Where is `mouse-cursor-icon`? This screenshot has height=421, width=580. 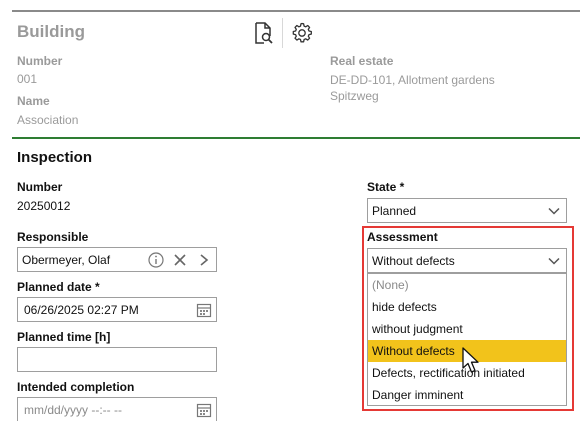 mouse-cursor-icon is located at coordinates (470, 360).